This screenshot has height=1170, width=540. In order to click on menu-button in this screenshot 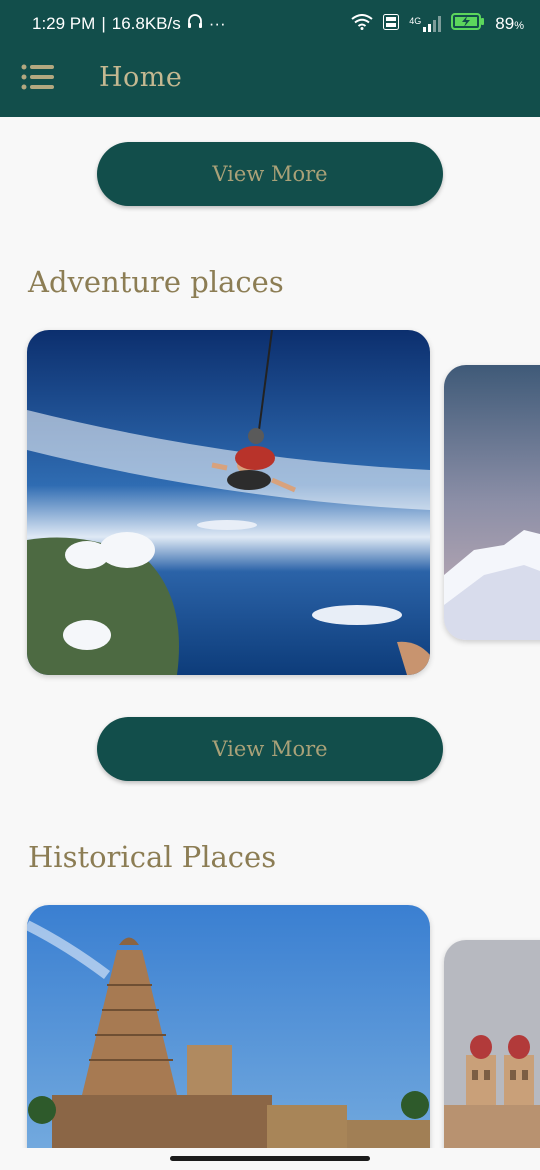, I will do `click(38, 79)`.